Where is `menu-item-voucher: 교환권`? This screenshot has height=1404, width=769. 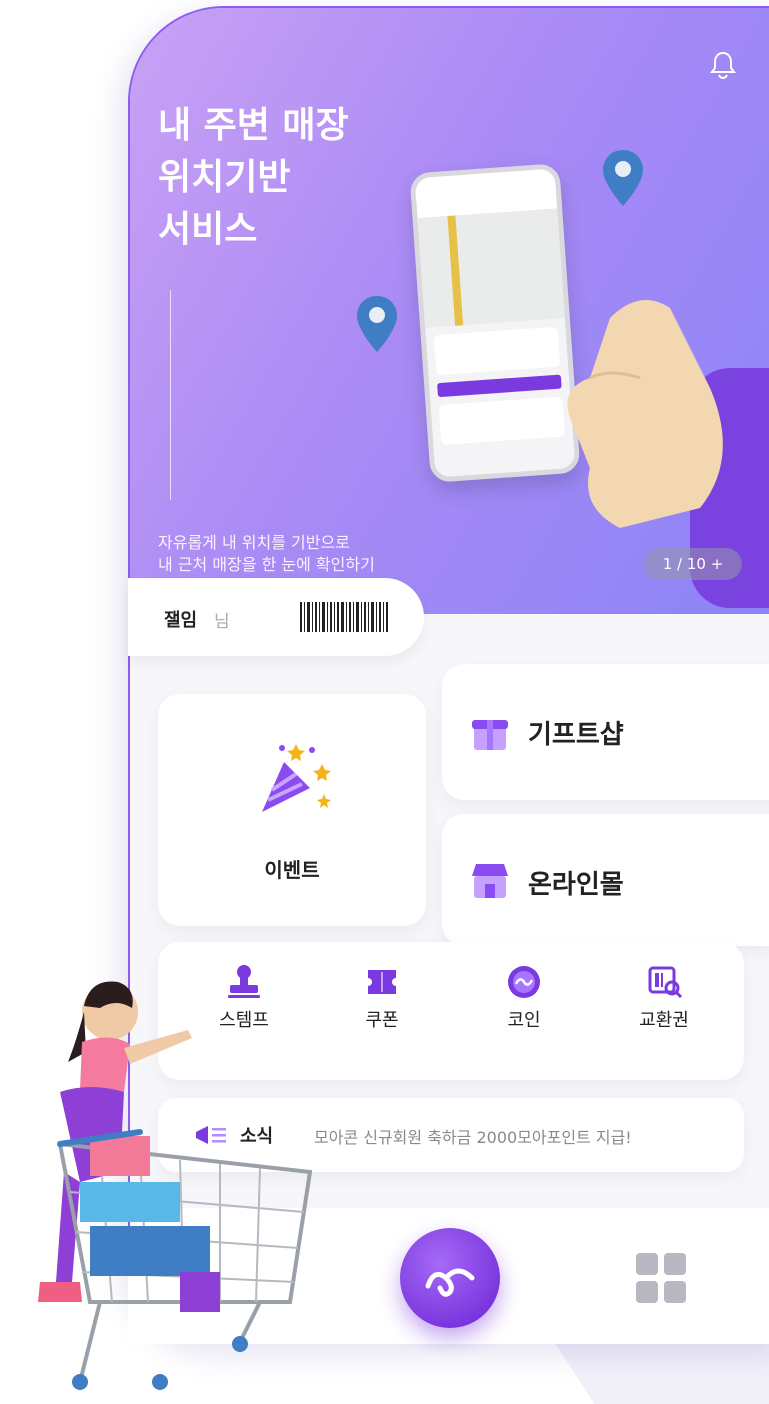
menu-item-voucher: 교환권 is located at coordinates (664, 998).